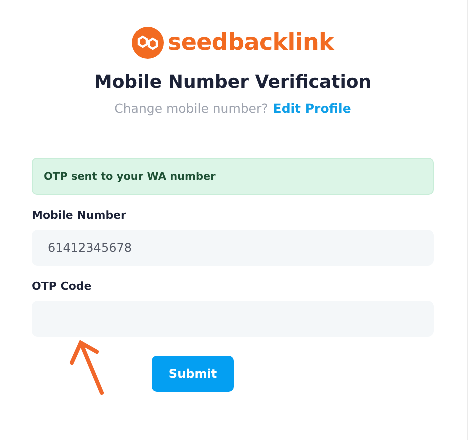  I want to click on page-title: Mobile Number Verification, so click(233, 82).